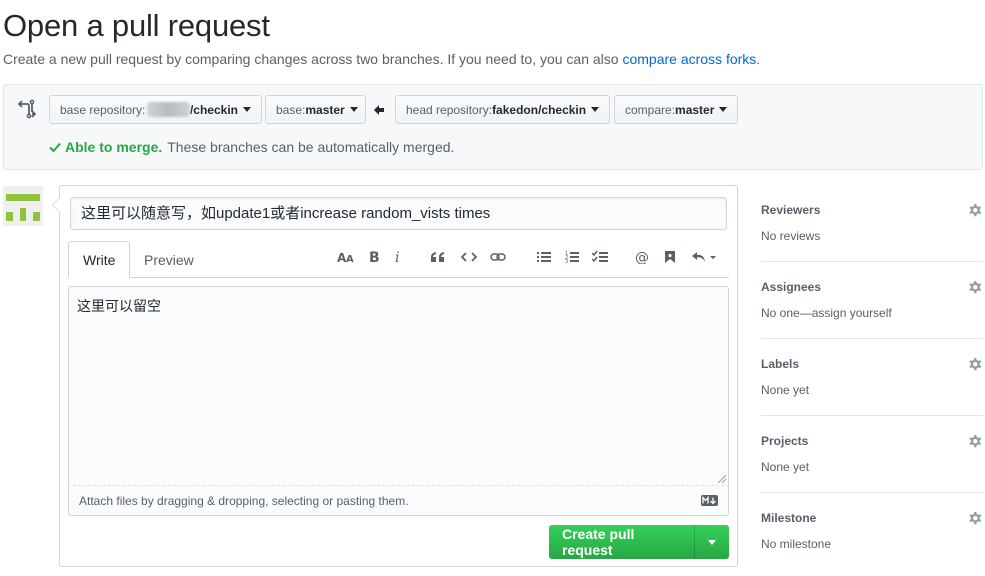 The width and height of the screenshot is (985, 576). What do you see at coordinates (566, 261) in the screenshot?
I see `svg-text: 3` at bounding box center [566, 261].